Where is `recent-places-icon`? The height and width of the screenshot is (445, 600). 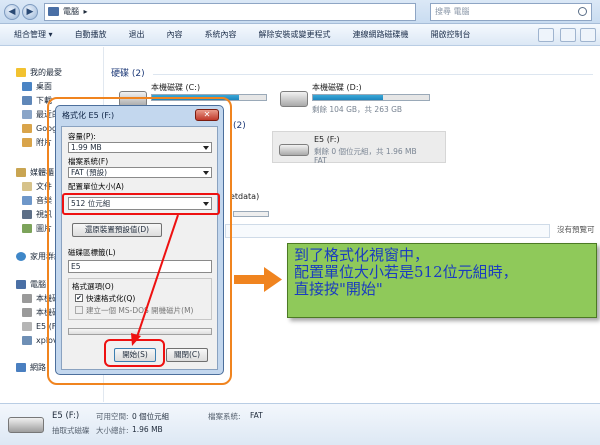
recent-places-icon is located at coordinates (27, 114).